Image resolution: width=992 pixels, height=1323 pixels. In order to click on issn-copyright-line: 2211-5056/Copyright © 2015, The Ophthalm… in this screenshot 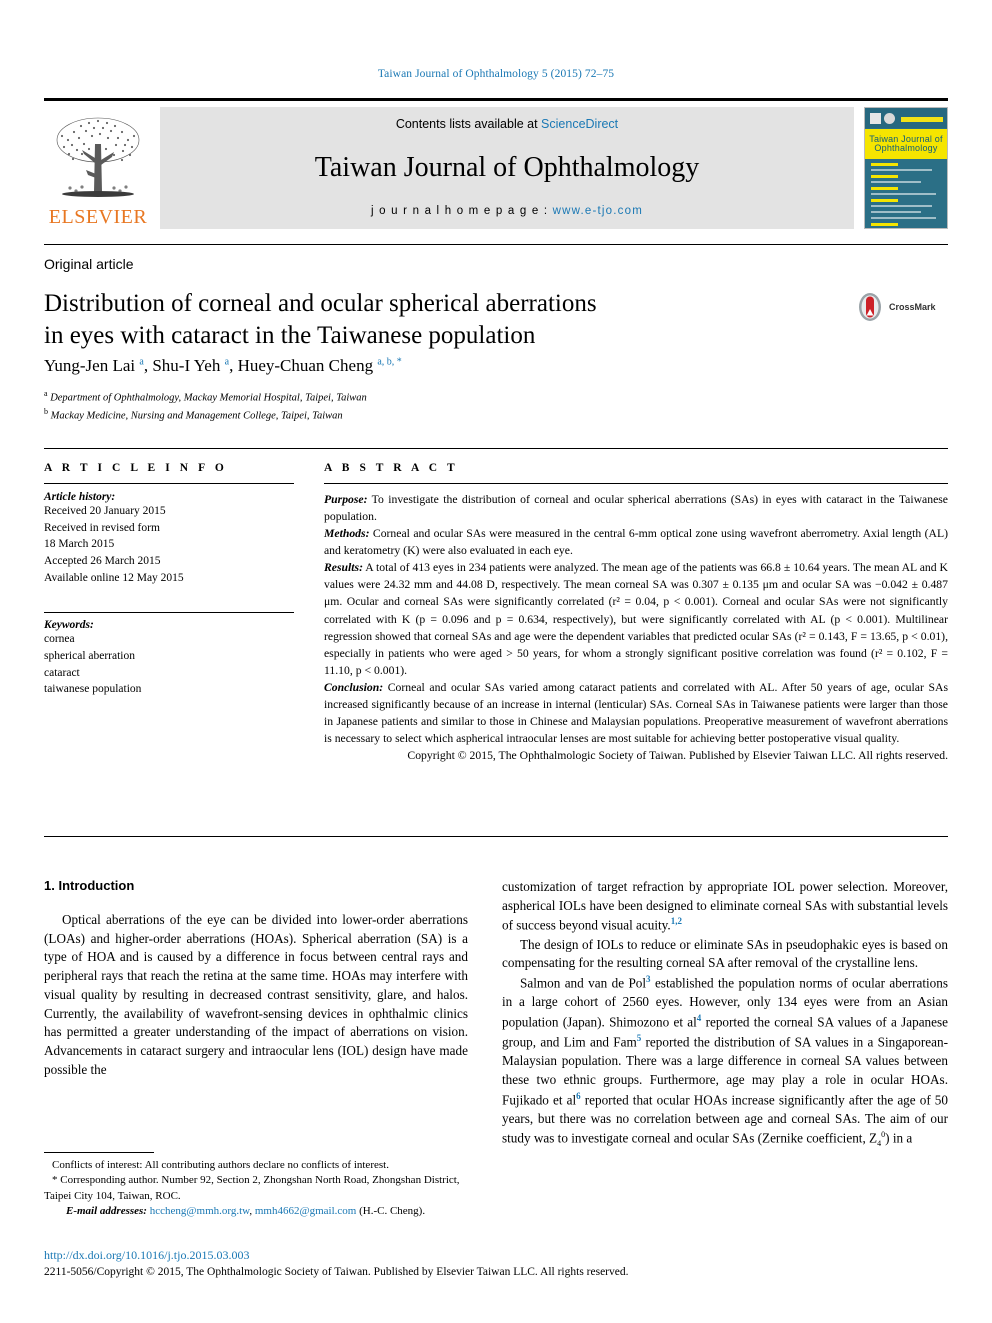, I will do `click(336, 1272)`.